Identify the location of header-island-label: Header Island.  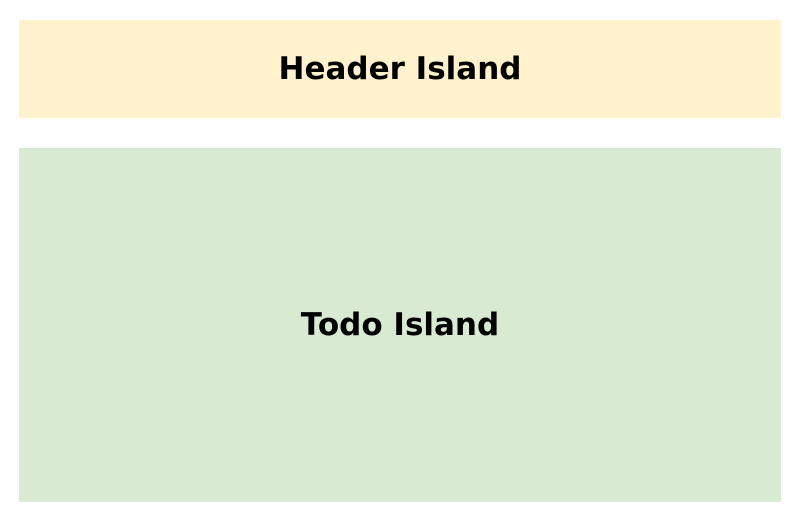
(400, 69).